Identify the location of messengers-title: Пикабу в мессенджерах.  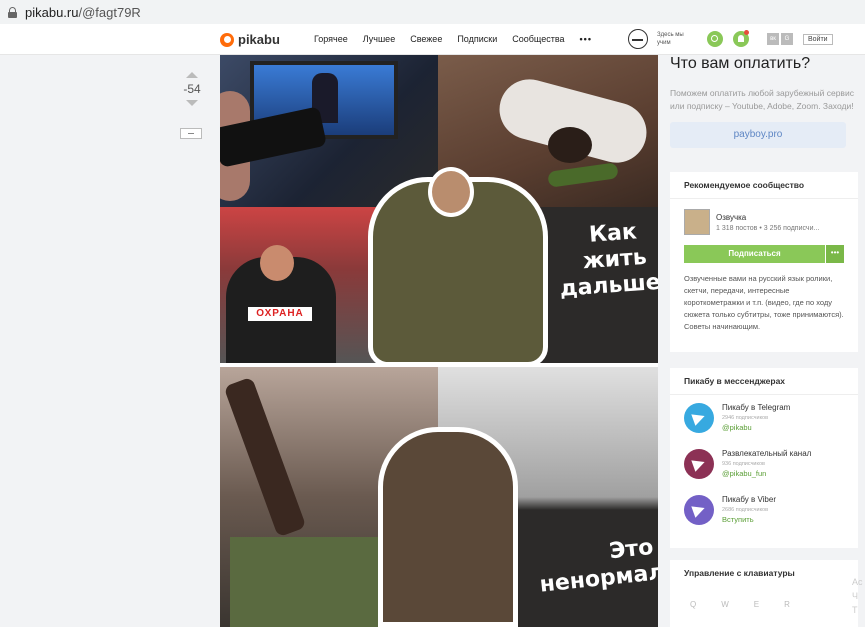
(764, 381).